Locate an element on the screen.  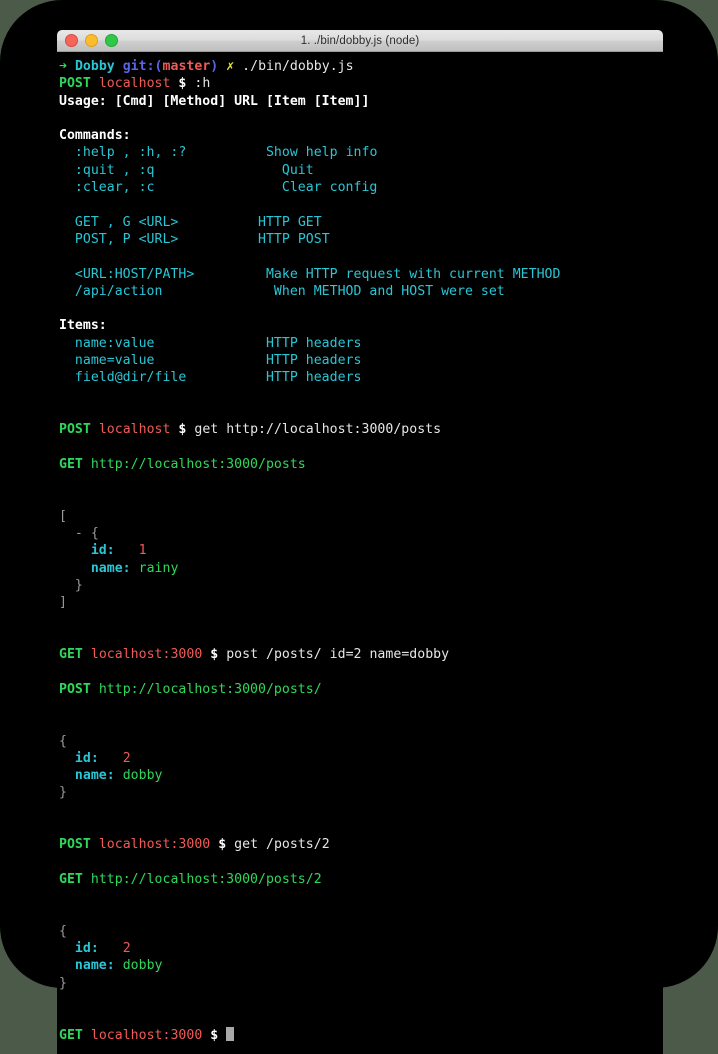
command-syntax: :quit , :q is located at coordinates (107, 170).